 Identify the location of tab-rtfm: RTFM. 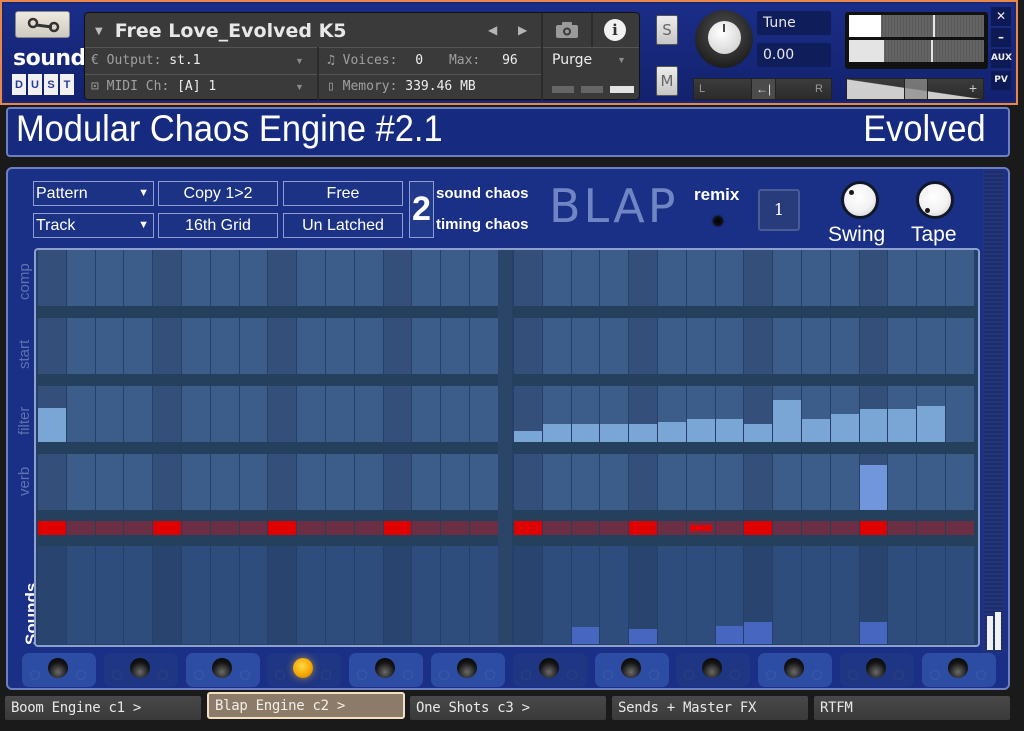
(912, 708).